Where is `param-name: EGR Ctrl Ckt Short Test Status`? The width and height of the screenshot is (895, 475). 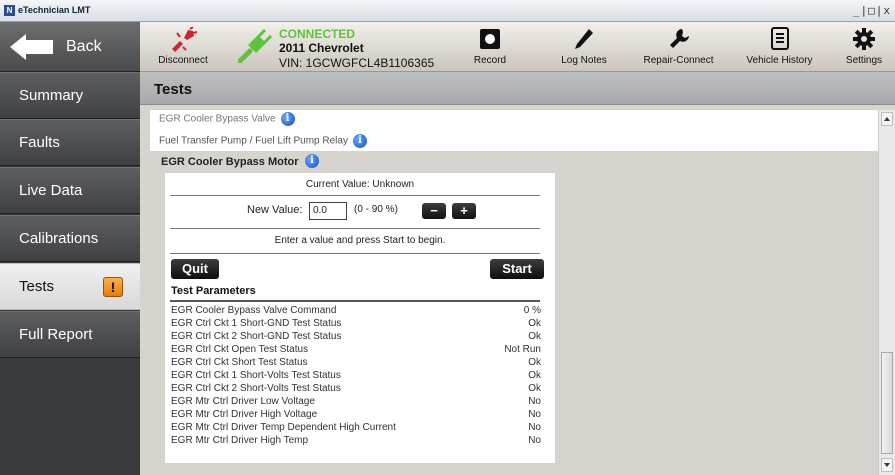
param-name: EGR Ctrl Ckt Short Test Status is located at coordinates (239, 362).